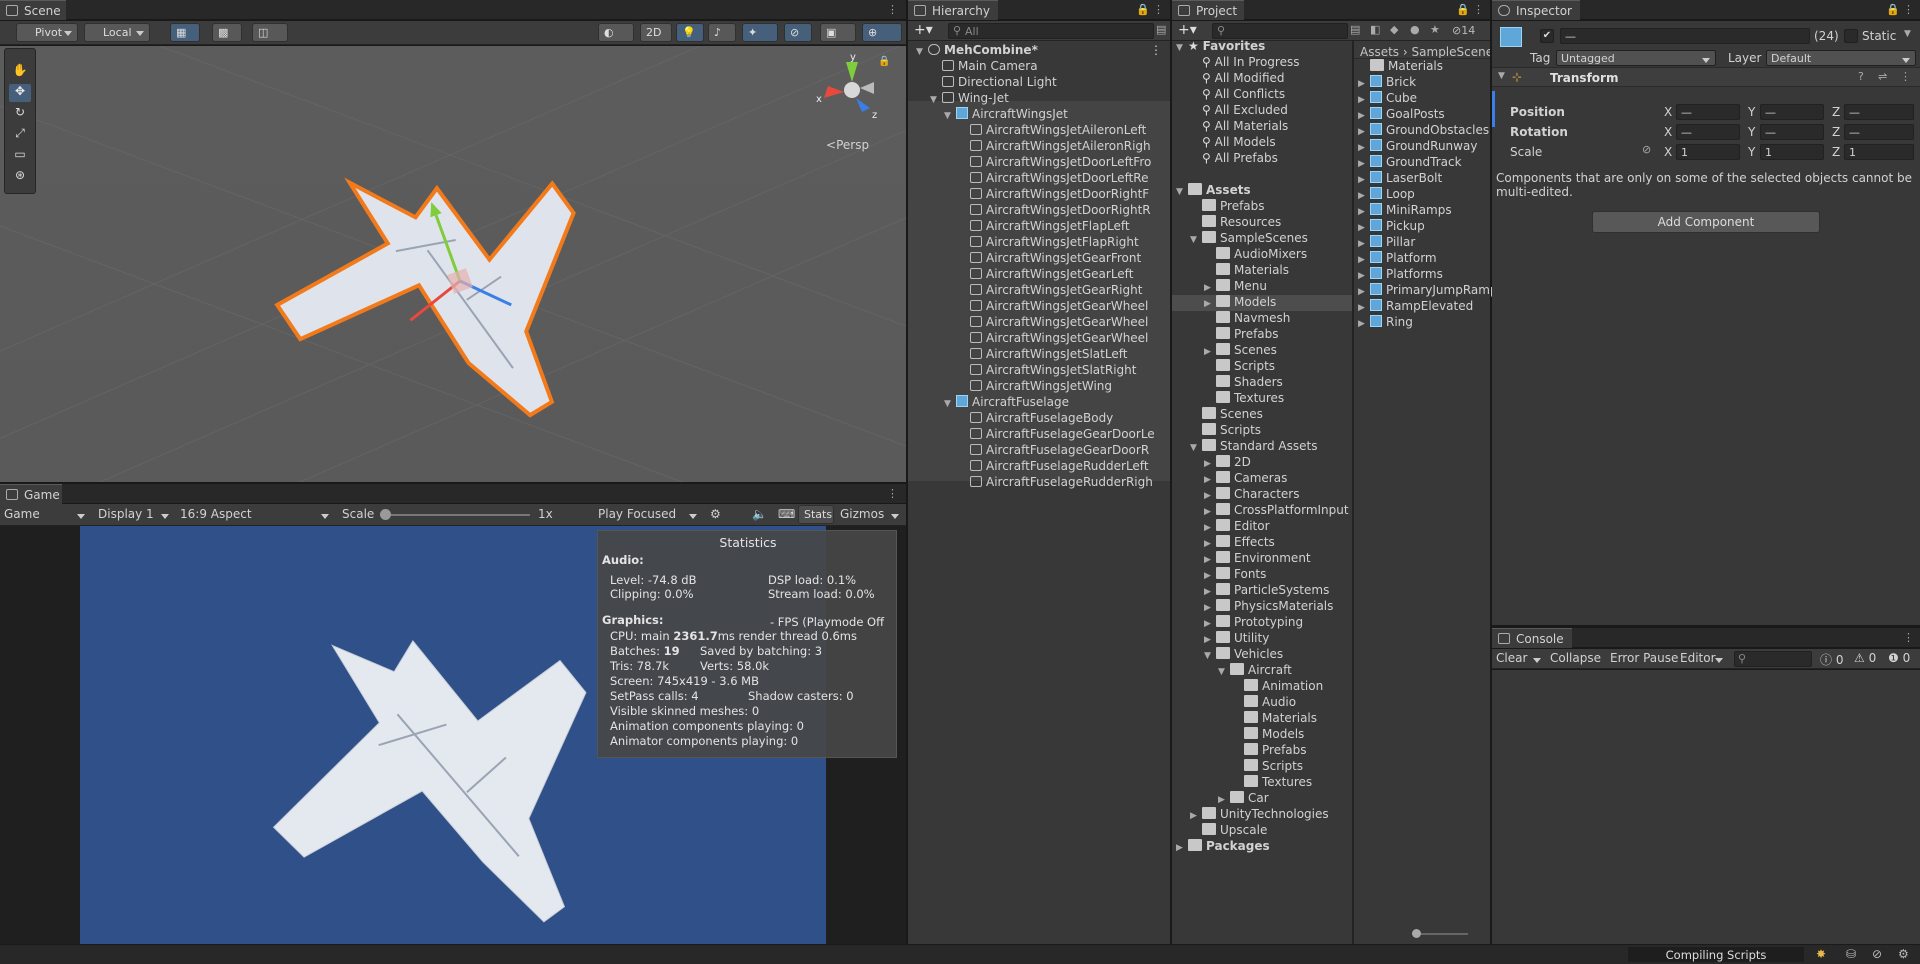  What do you see at coordinates (1536, 10) in the screenshot?
I see `tab-inspector: Inspector` at bounding box center [1536, 10].